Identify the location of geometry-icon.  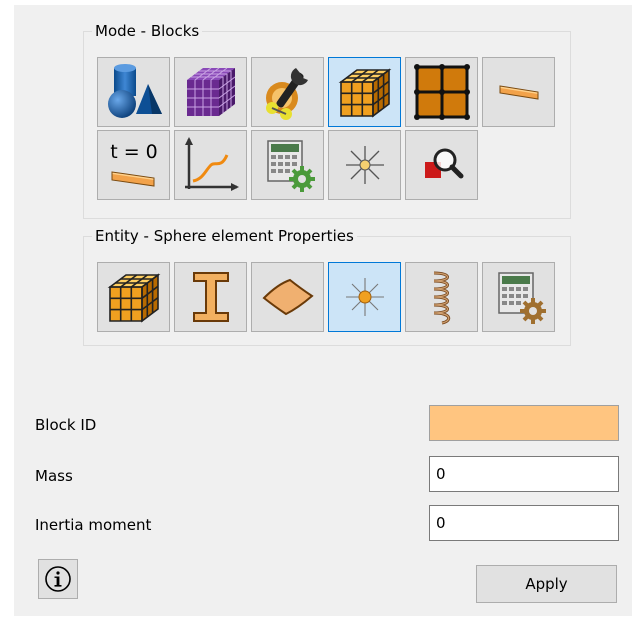
(134, 91).